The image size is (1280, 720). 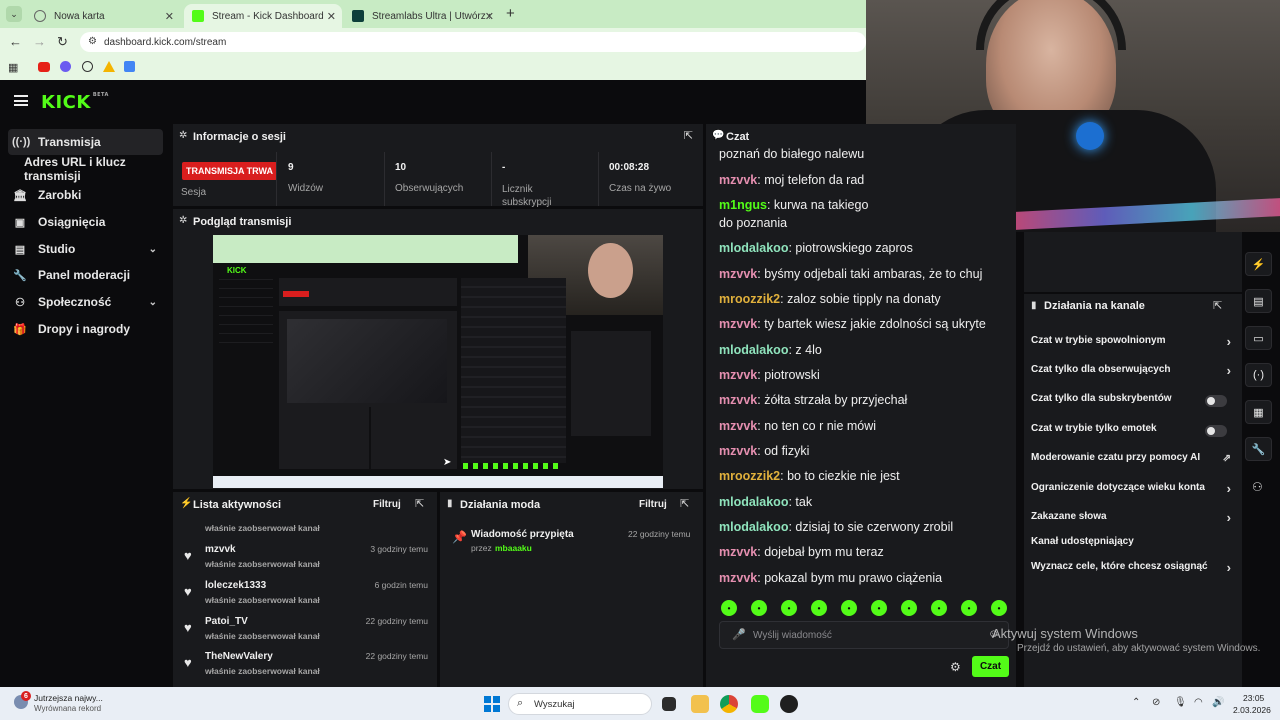 I want to click on kick-app-icon, so click(x=760, y=704).